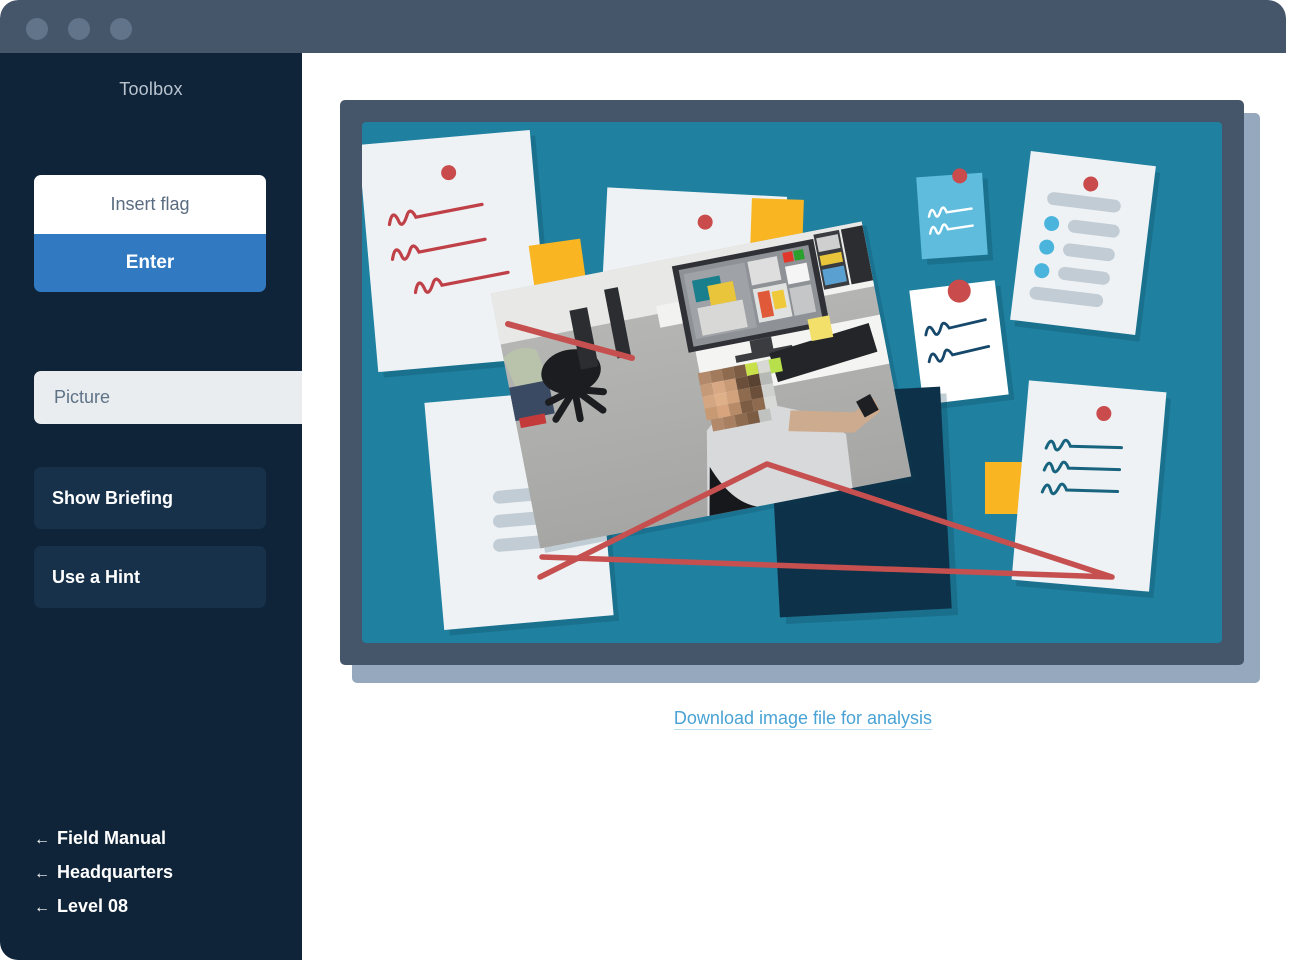  I want to click on flag-submit-group: Enter, so click(150, 233).